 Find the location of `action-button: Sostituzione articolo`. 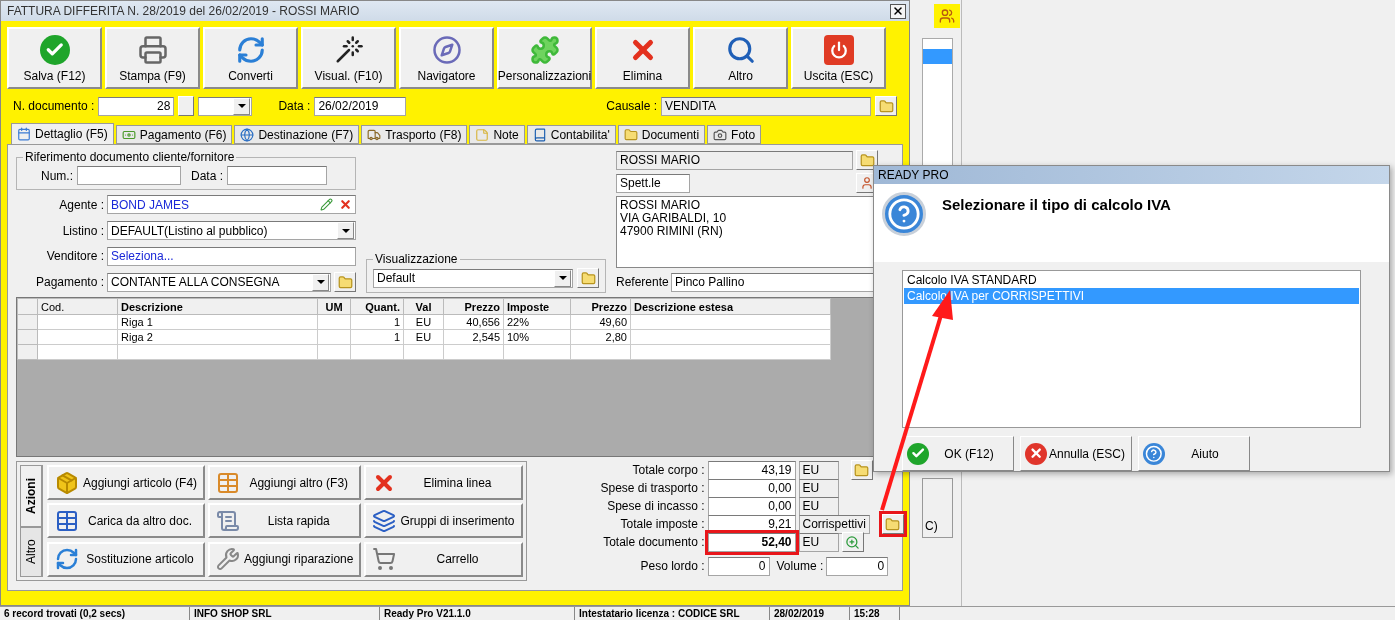

action-button: Sostituzione articolo is located at coordinates (126, 559).